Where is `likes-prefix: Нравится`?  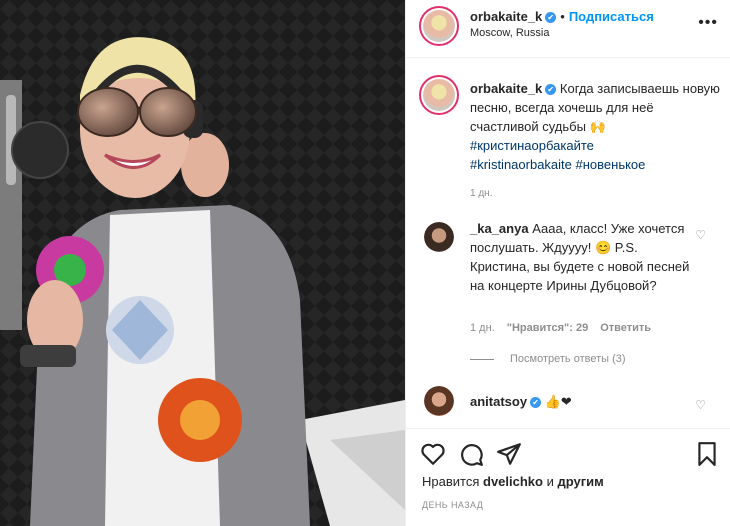
likes-prefix: Нравится is located at coordinates (451, 481).